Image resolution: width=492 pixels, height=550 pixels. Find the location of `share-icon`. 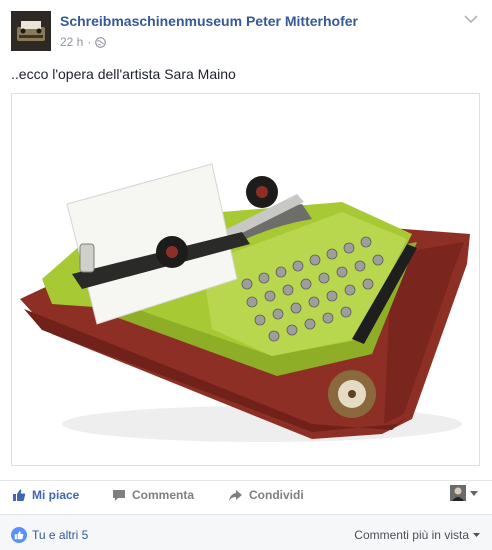

share-icon is located at coordinates (235, 495).